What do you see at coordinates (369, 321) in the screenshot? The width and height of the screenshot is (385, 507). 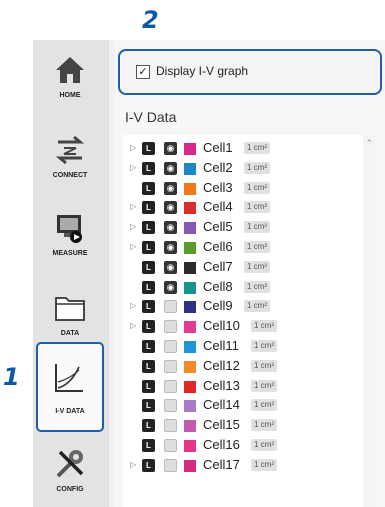 I see `scrollbar: ⌃` at bounding box center [369, 321].